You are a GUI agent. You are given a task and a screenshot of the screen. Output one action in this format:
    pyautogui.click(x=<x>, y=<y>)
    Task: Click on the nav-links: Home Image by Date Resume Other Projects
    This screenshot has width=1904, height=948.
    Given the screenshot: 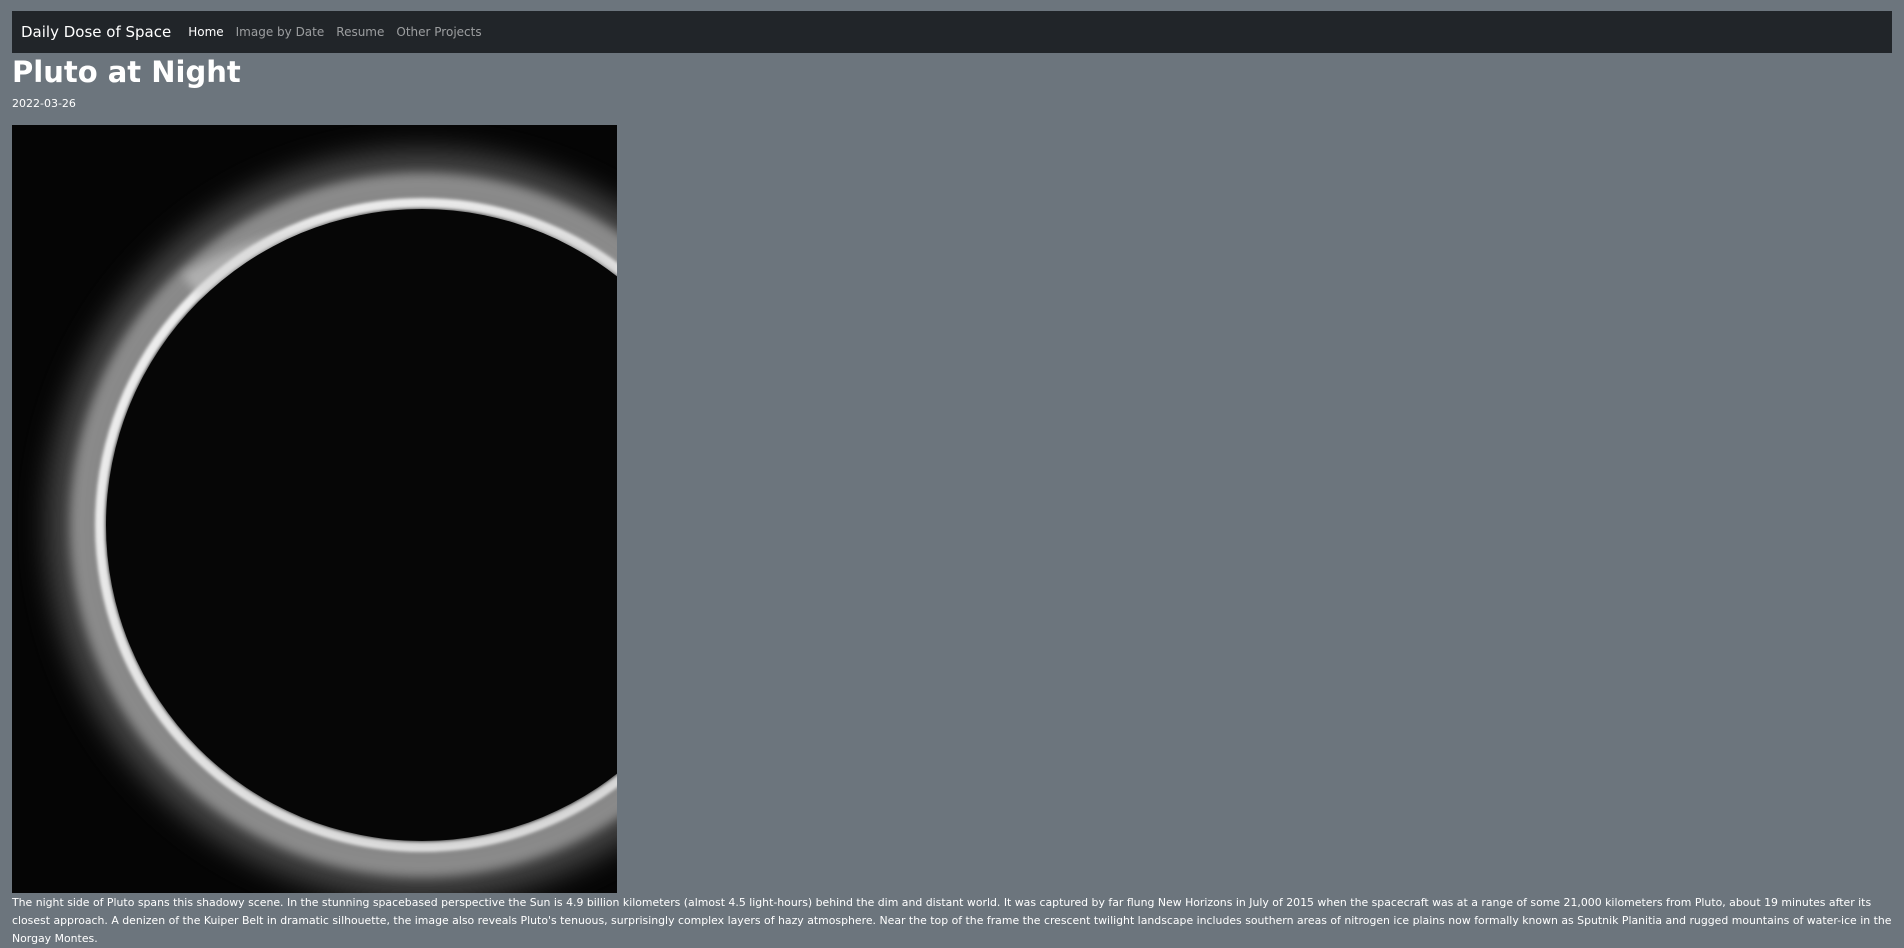 What is the action you would take?
    pyautogui.click(x=340, y=32)
    